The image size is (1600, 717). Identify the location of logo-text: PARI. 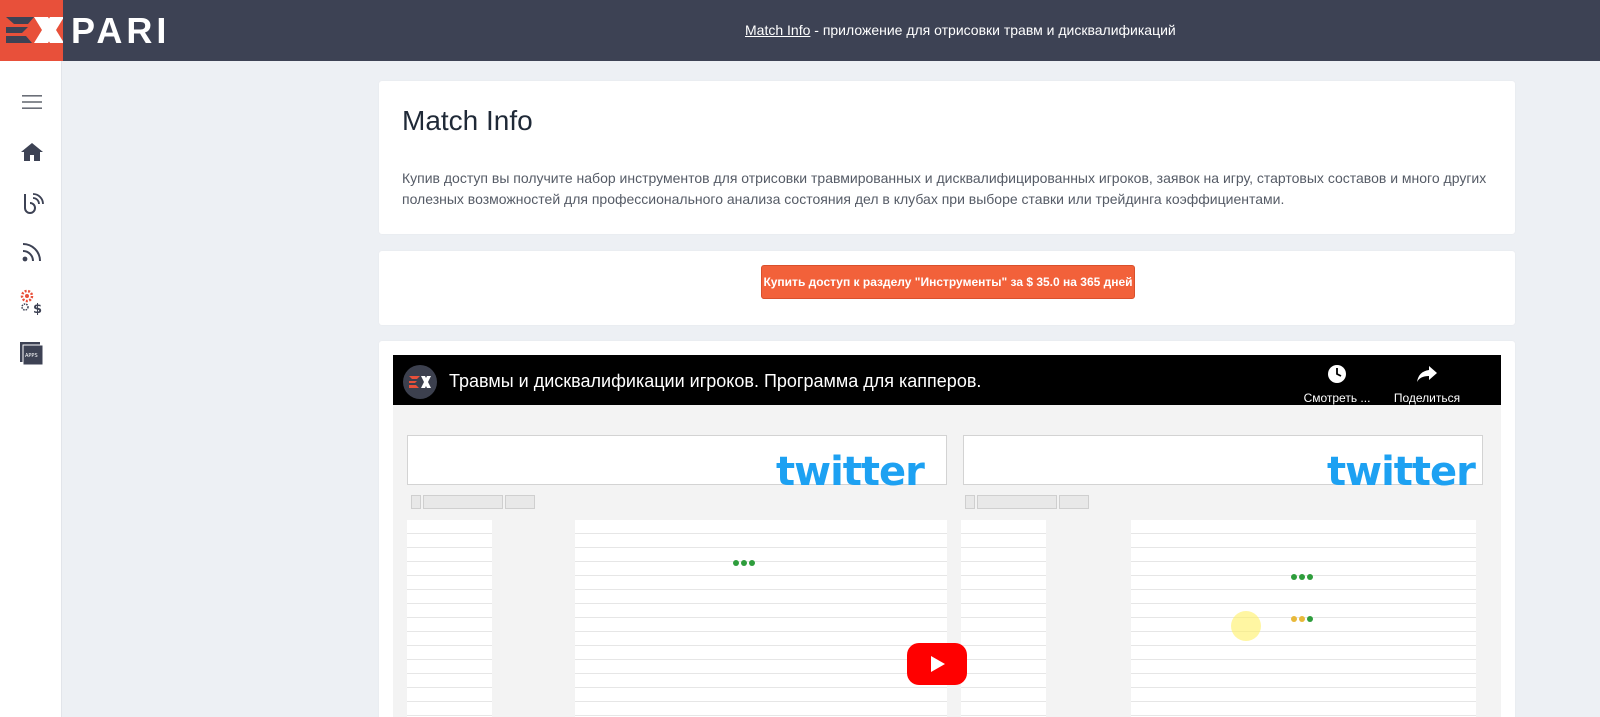
(121, 30).